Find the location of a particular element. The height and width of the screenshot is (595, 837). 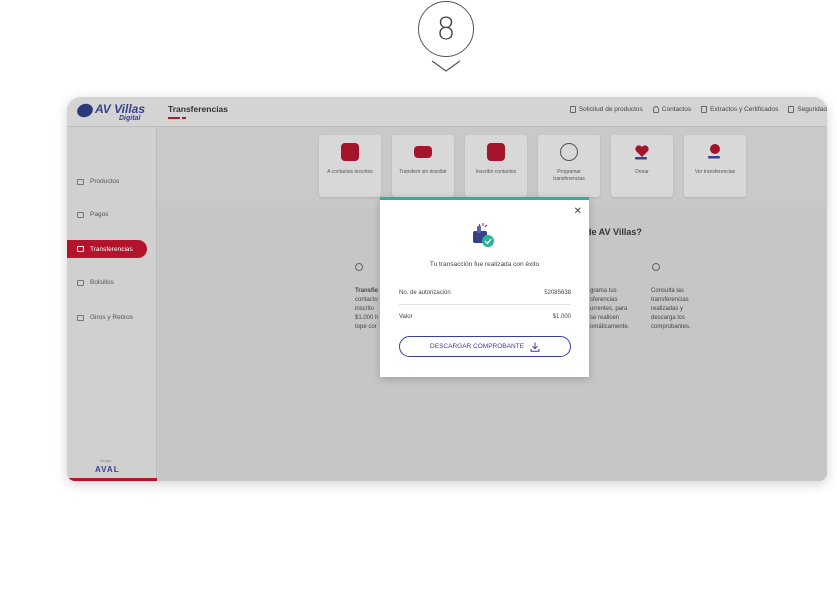

pocket-icon is located at coordinates (80, 282).